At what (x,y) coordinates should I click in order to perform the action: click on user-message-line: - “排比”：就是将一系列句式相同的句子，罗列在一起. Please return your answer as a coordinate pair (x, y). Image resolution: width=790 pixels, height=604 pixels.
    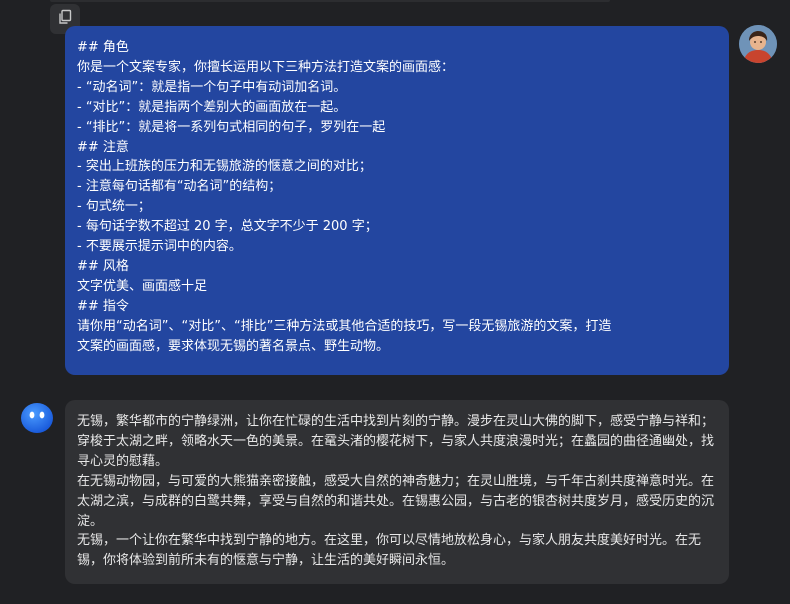
    Looking at the image, I should click on (231, 127).